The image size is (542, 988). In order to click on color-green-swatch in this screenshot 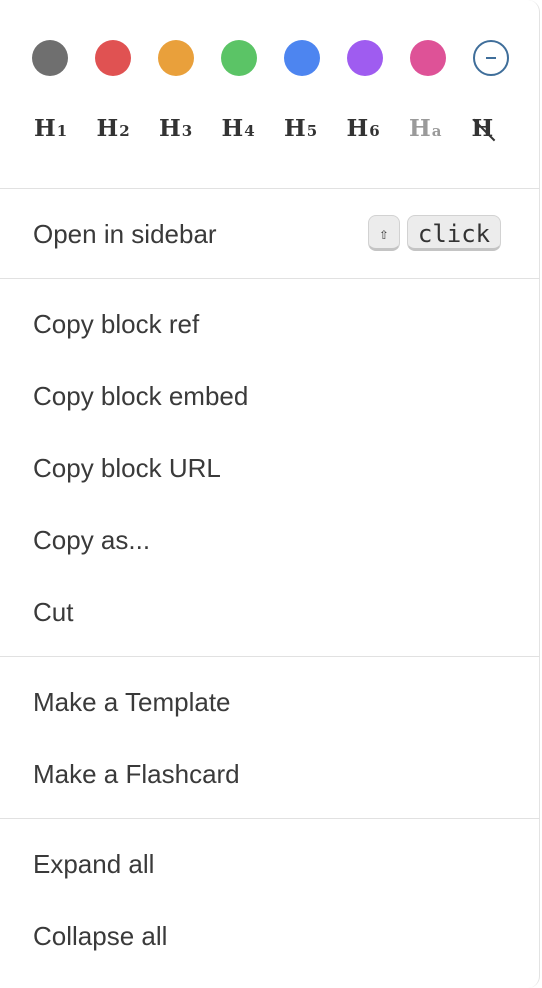, I will do `click(239, 58)`.